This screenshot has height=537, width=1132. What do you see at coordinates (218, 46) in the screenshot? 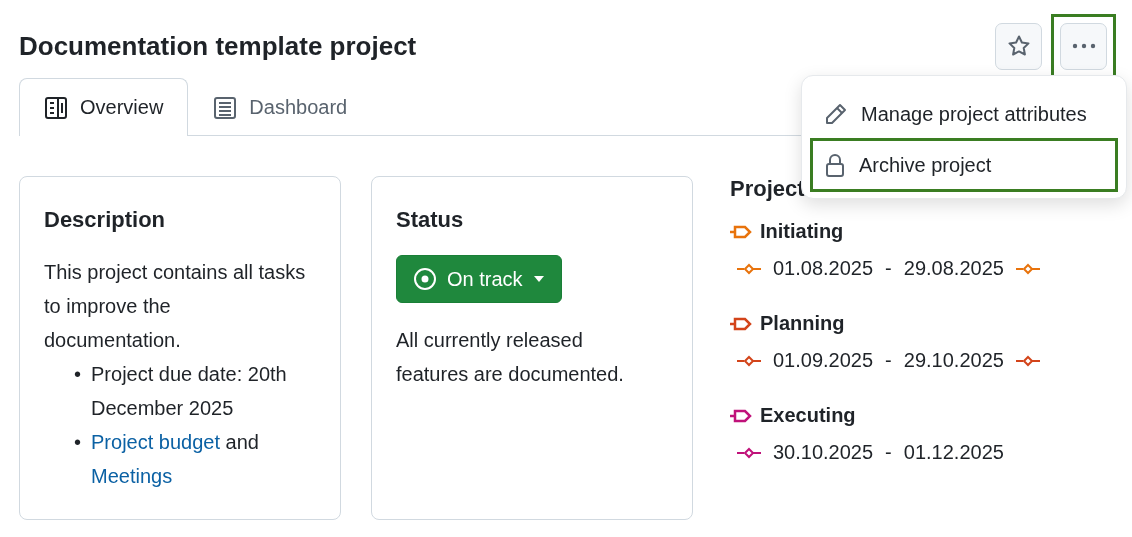
I see `page-title: Documentation template project` at bounding box center [218, 46].